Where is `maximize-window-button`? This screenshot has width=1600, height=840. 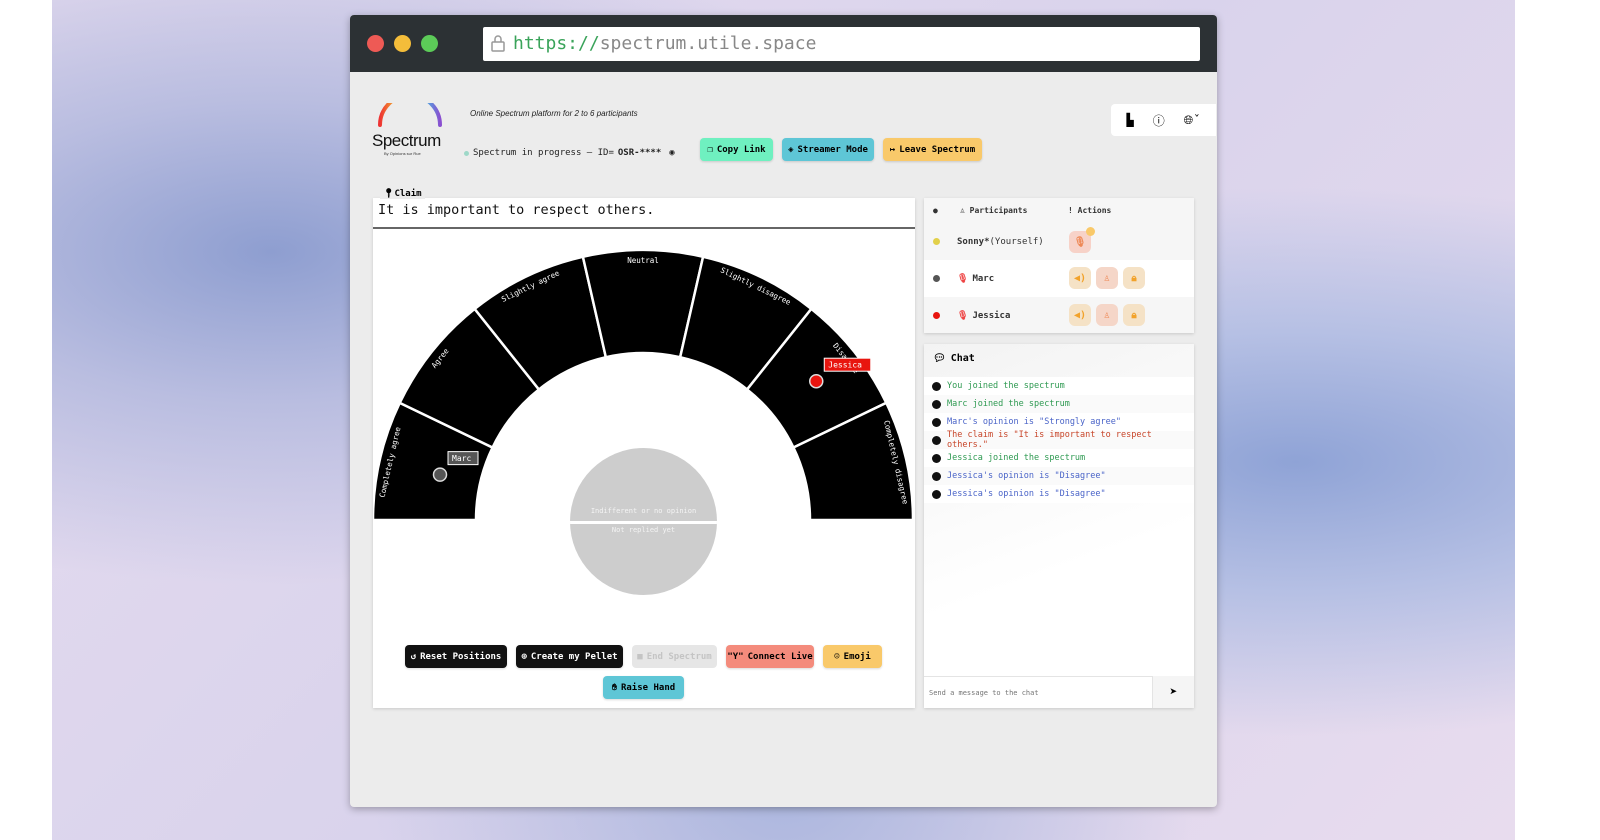 maximize-window-button is located at coordinates (429, 43).